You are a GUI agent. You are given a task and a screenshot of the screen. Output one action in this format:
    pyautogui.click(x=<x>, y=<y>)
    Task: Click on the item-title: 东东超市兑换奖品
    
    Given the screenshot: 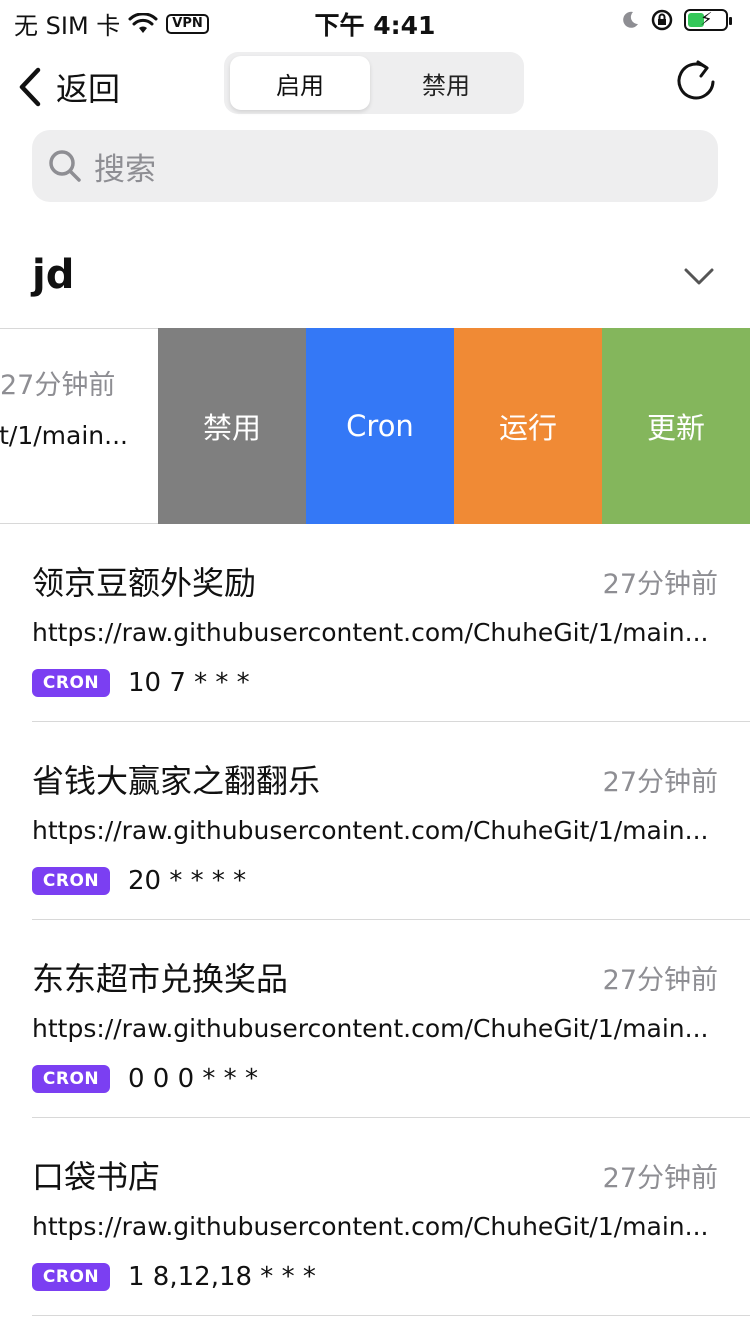 What is the action you would take?
    pyautogui.click(x=160, y=979)
    